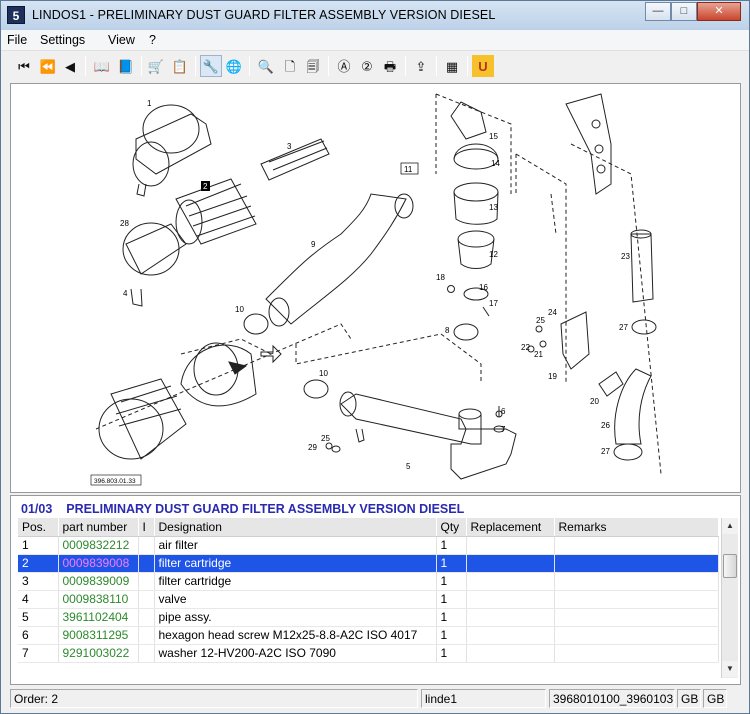 The image size is (750, 714). I want to click on column-header-i: I, so click(146, 527).